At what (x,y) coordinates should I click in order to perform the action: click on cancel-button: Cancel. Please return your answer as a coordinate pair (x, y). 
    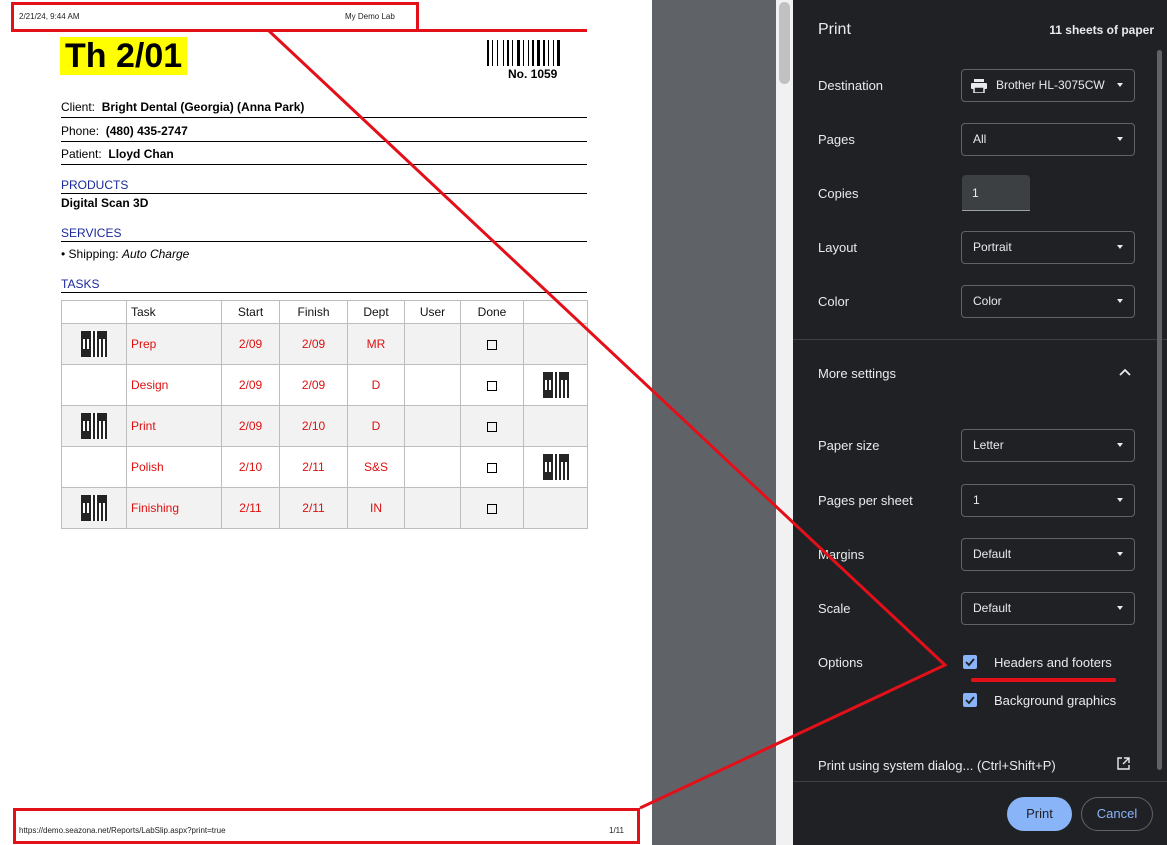
    Looking at the image, I should click on (1117, 814).